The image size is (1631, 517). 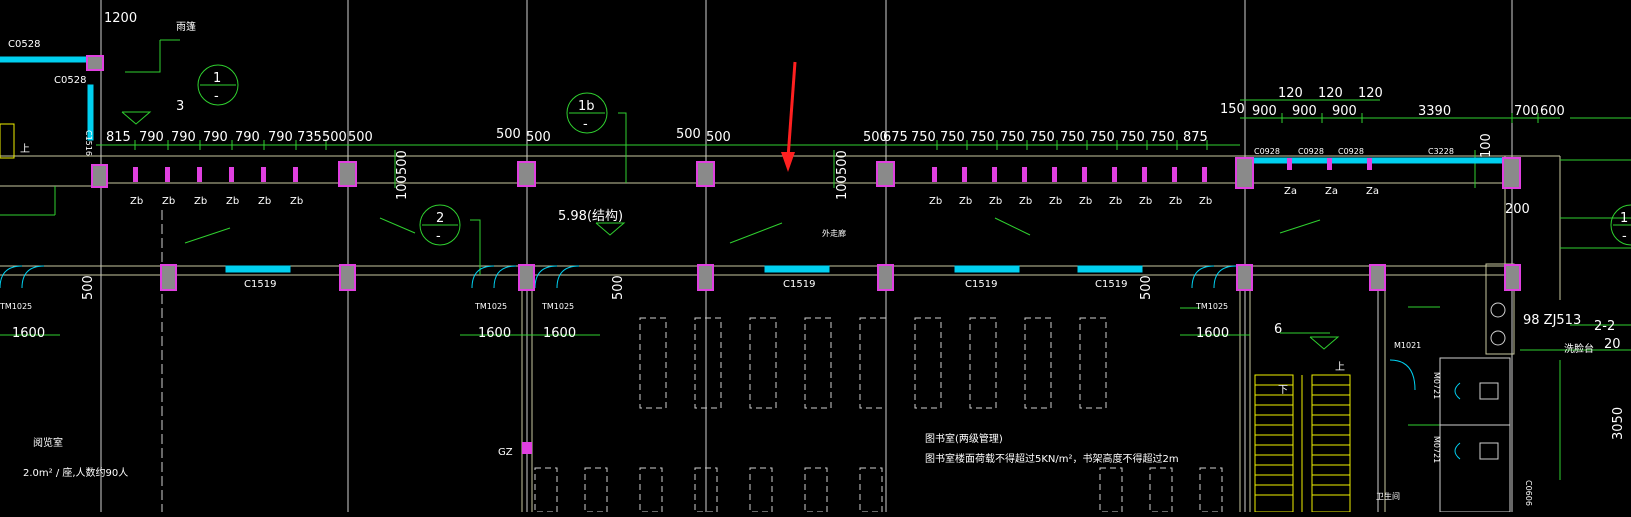 I want to click on reading-room-label: 阅览室, so click(x=48, y=442).